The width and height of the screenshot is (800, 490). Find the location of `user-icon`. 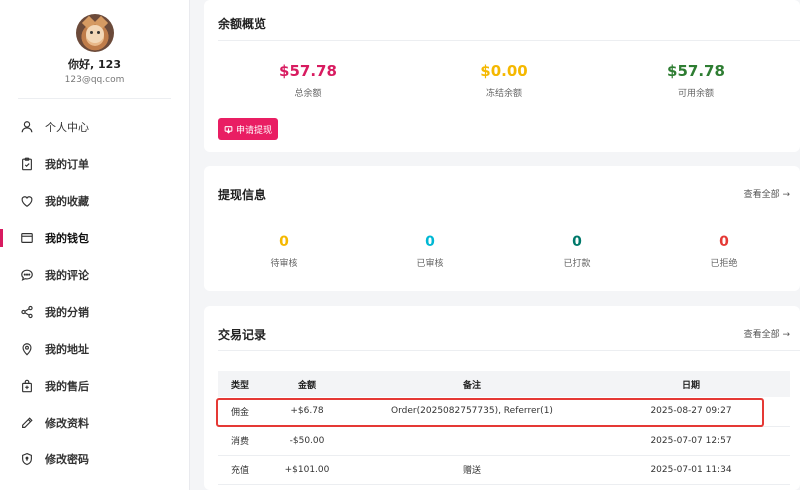

user-icon is located at coordinates (27, 127).